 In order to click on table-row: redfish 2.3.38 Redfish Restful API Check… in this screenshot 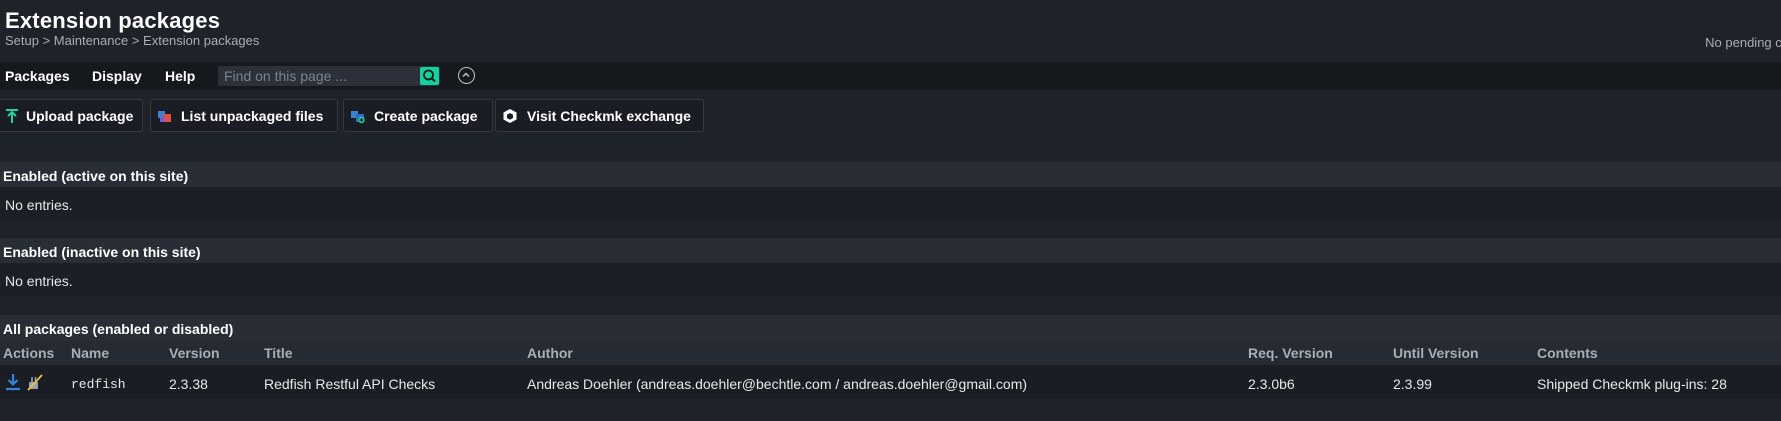, I will do `click(890, 382)`.